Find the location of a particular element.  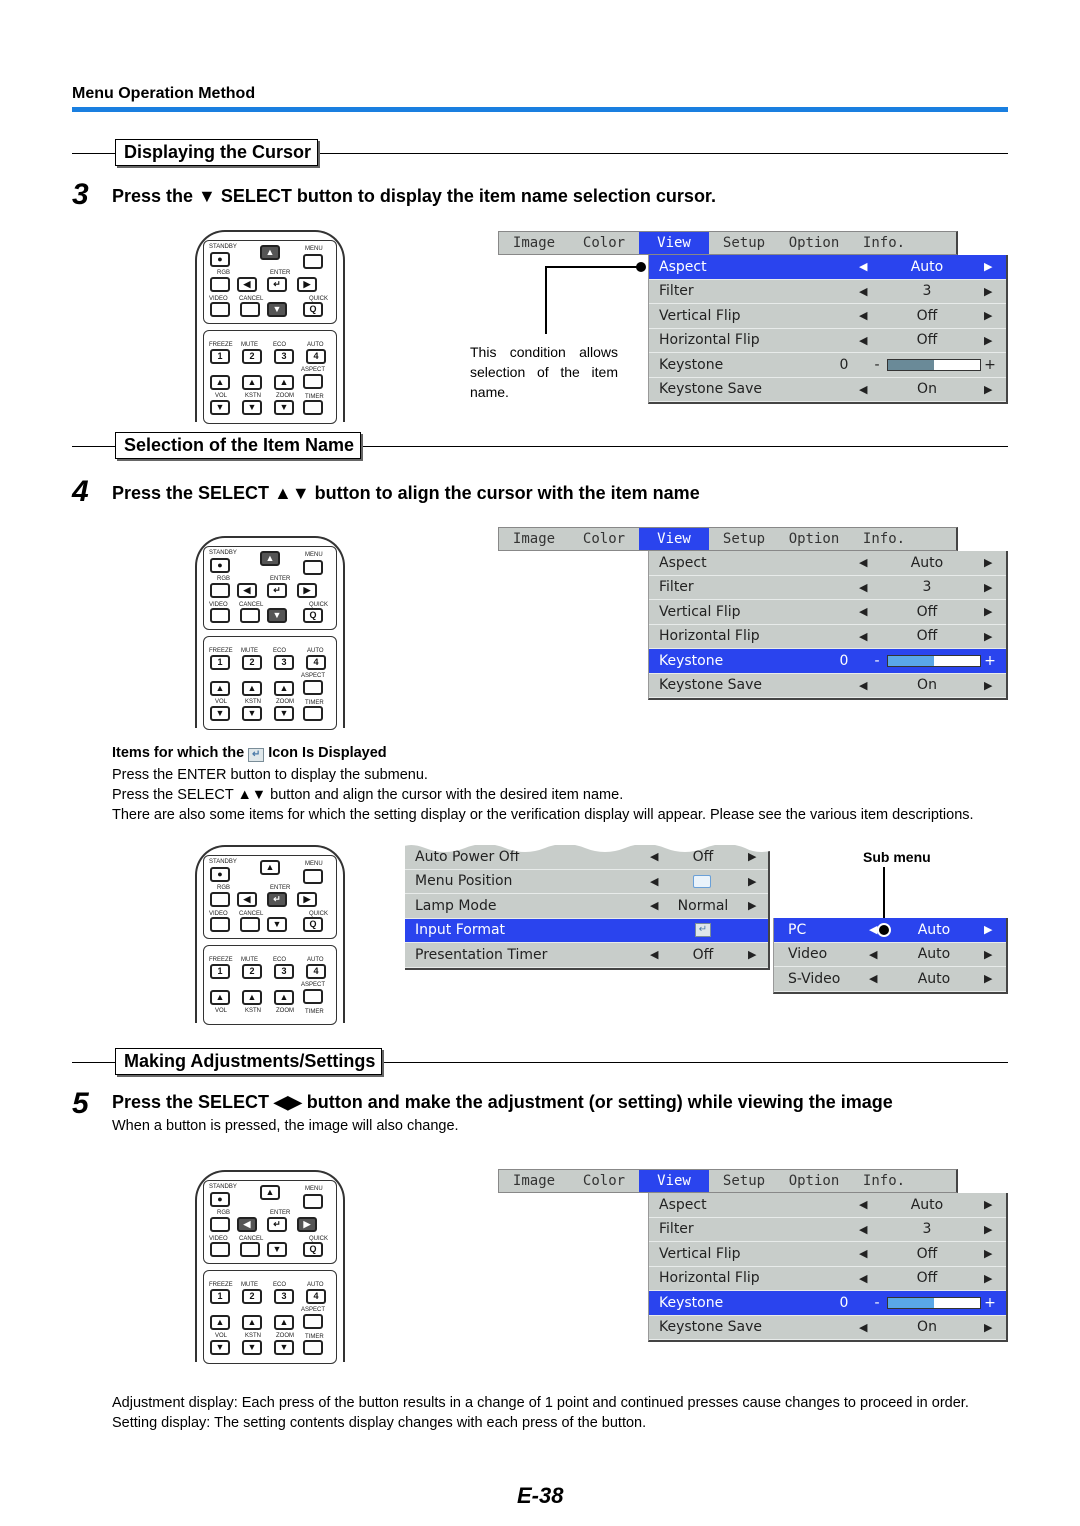

menu-item-lamp-mode: Lamp Mode ◀ Normal ▶ is located at coordinates (586, 906).